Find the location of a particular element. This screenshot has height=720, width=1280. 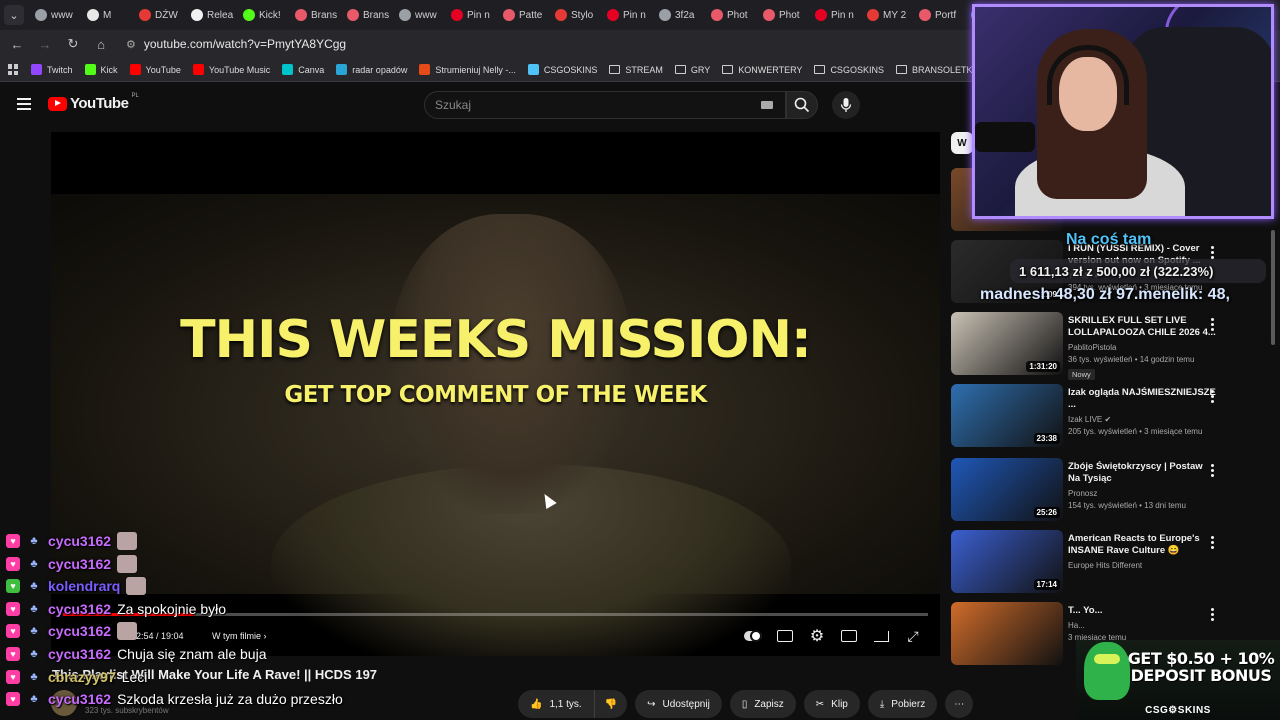

bookmark-label: CSGOSKINS is located at coordinates (570, 69).